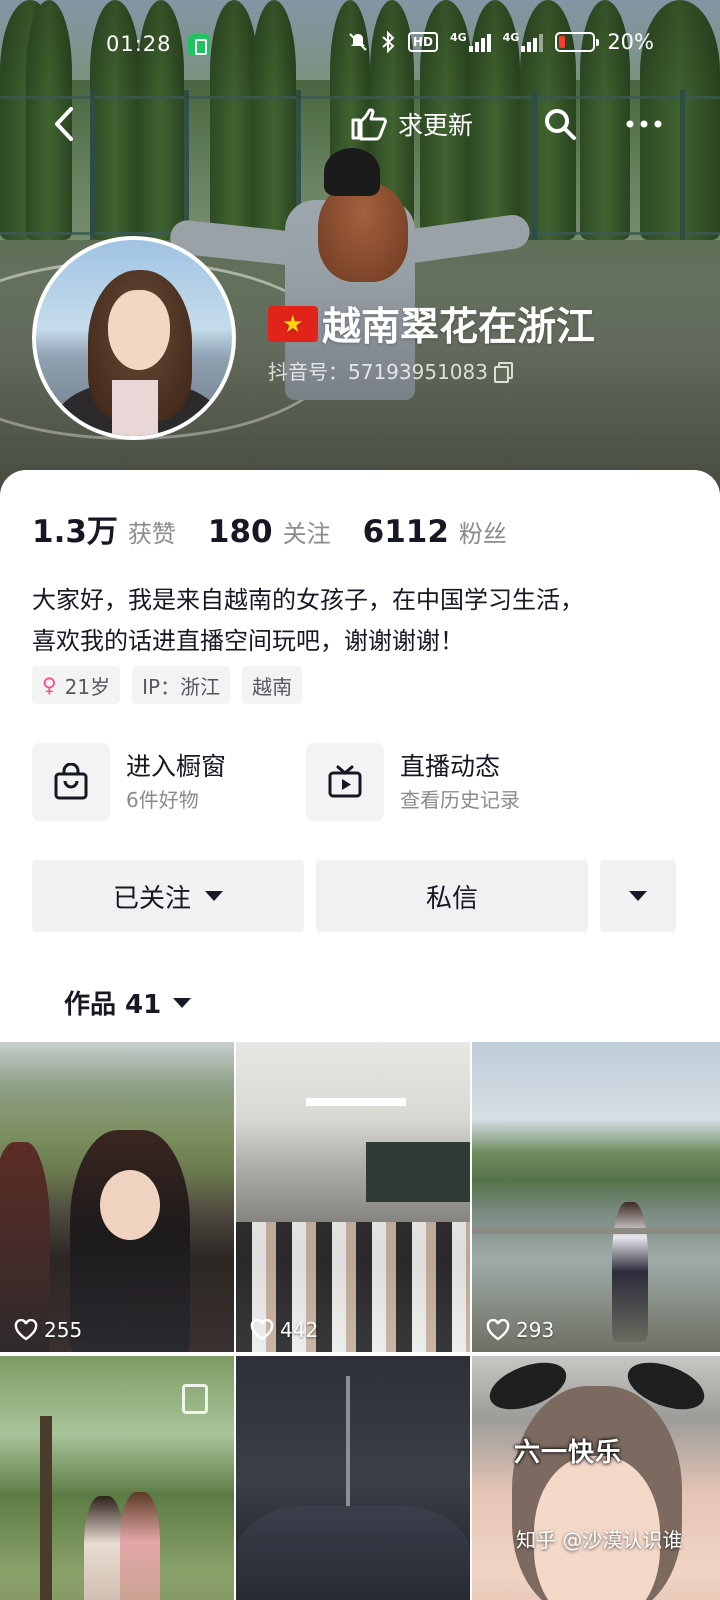 The image size is (720, 1600). I want to click on profile-nickname: ★ 越南翠花在浙江, so click(431, 324).